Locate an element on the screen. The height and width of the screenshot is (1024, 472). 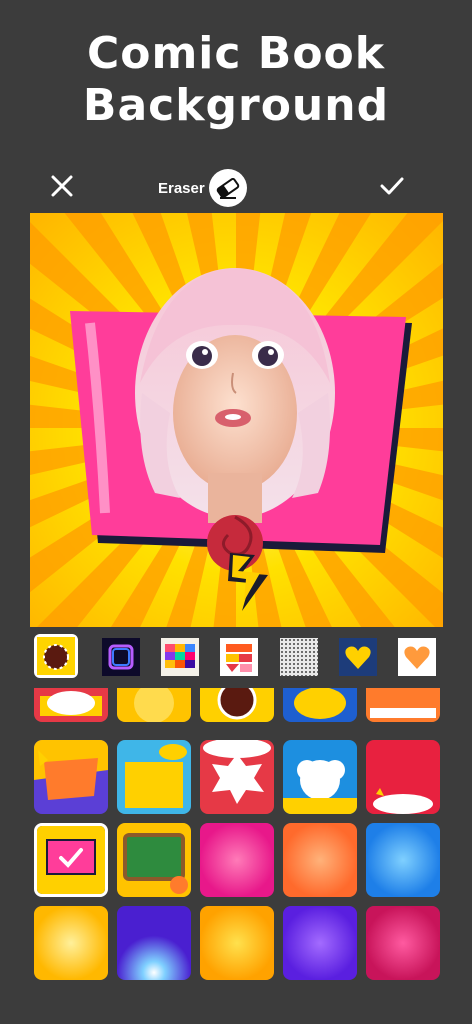
close-icon is located at coordinates (62, 186).